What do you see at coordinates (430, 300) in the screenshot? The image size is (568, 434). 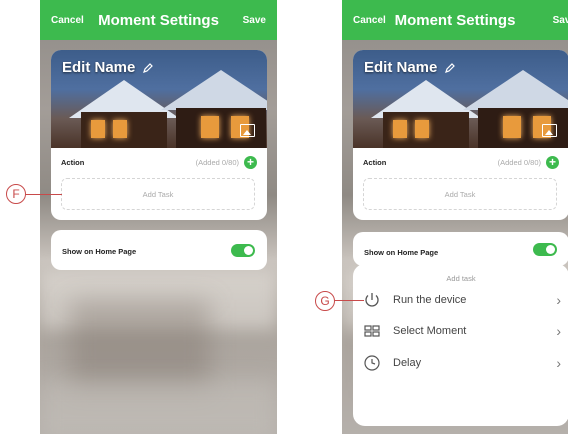 I see `menu-item-label: Run the device` at bounding box center [430, 300].